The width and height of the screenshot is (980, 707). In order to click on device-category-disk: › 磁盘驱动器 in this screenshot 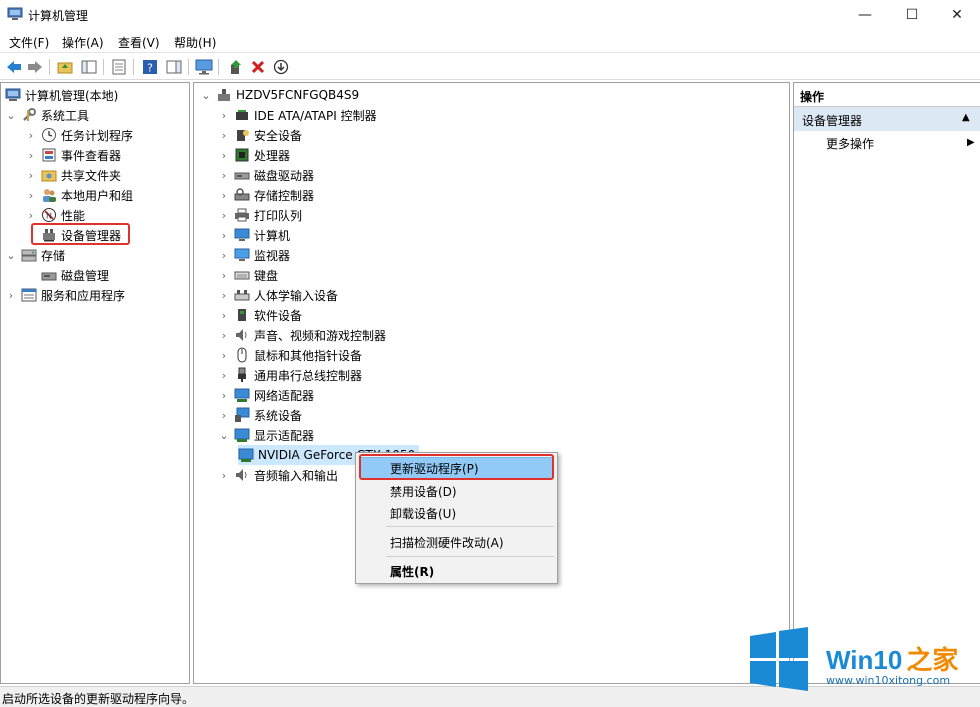, I will do `click(266, 175)`.